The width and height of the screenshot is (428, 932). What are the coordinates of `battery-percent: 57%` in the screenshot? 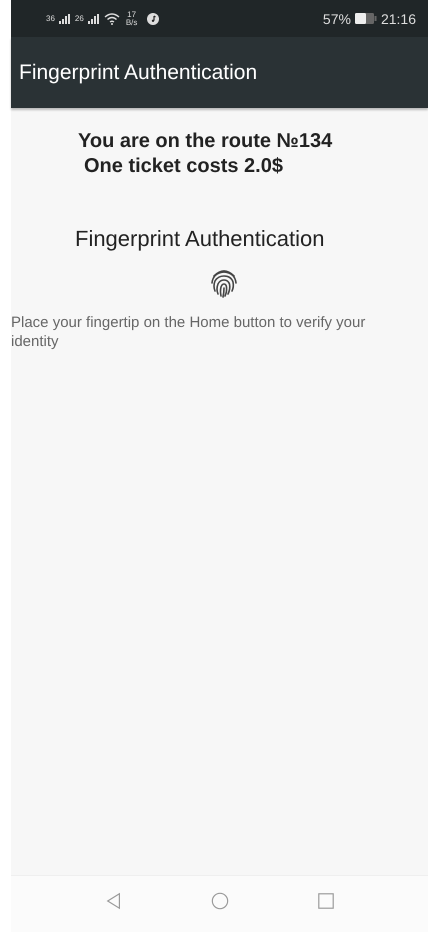 It's located at (336, 18).